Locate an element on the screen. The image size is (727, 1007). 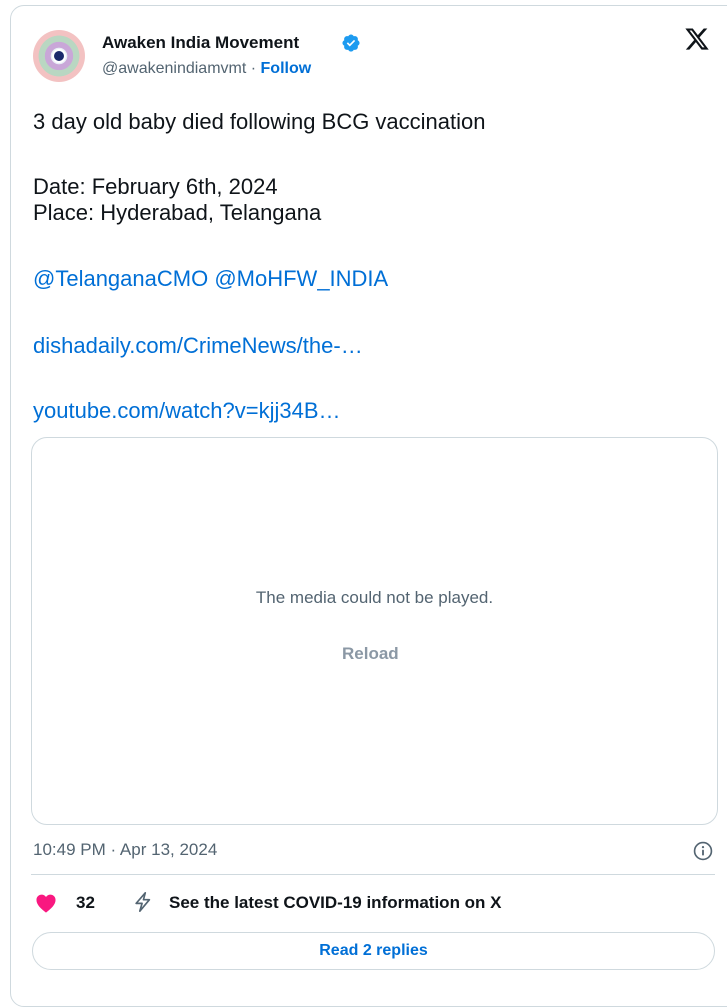
x-logo-icon is located at coordinates (697, 39).